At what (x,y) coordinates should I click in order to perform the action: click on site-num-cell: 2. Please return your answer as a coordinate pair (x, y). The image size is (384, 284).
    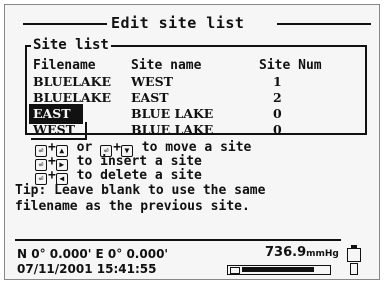
    Looking at the image, I should click on (277, 98).